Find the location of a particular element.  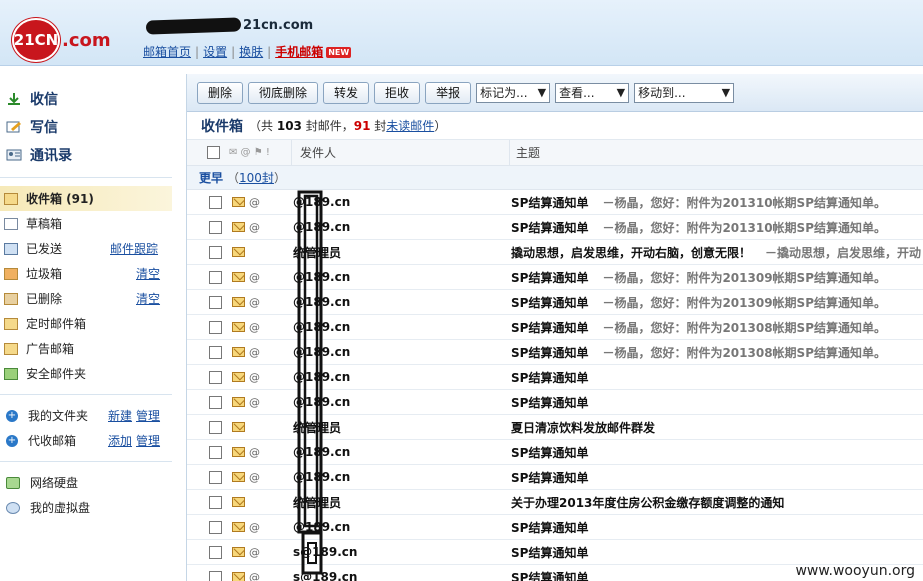

table-row: 统管理员 夏日清凉饮料发放邮件群发 is located at coordinates (555, 427).